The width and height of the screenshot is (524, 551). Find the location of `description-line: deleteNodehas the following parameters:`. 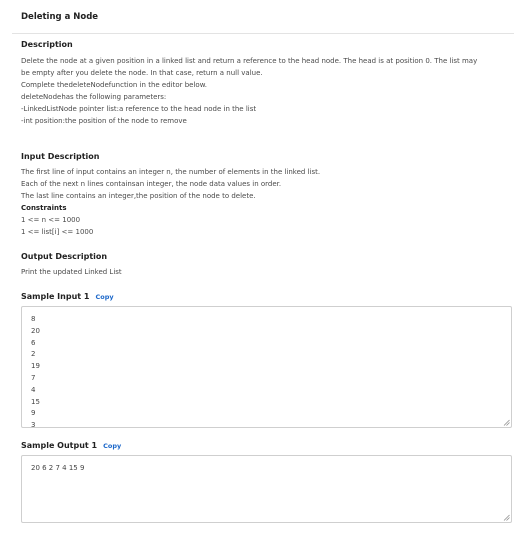

description-line: deleteNodehas the following parameters: is located at coordinates (94, 97).